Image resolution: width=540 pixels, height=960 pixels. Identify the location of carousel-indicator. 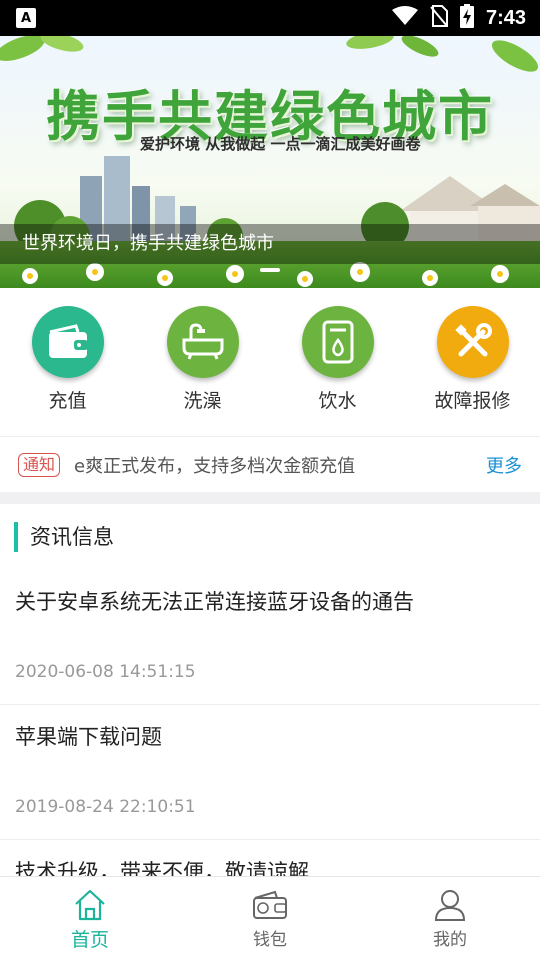
(270, 270).